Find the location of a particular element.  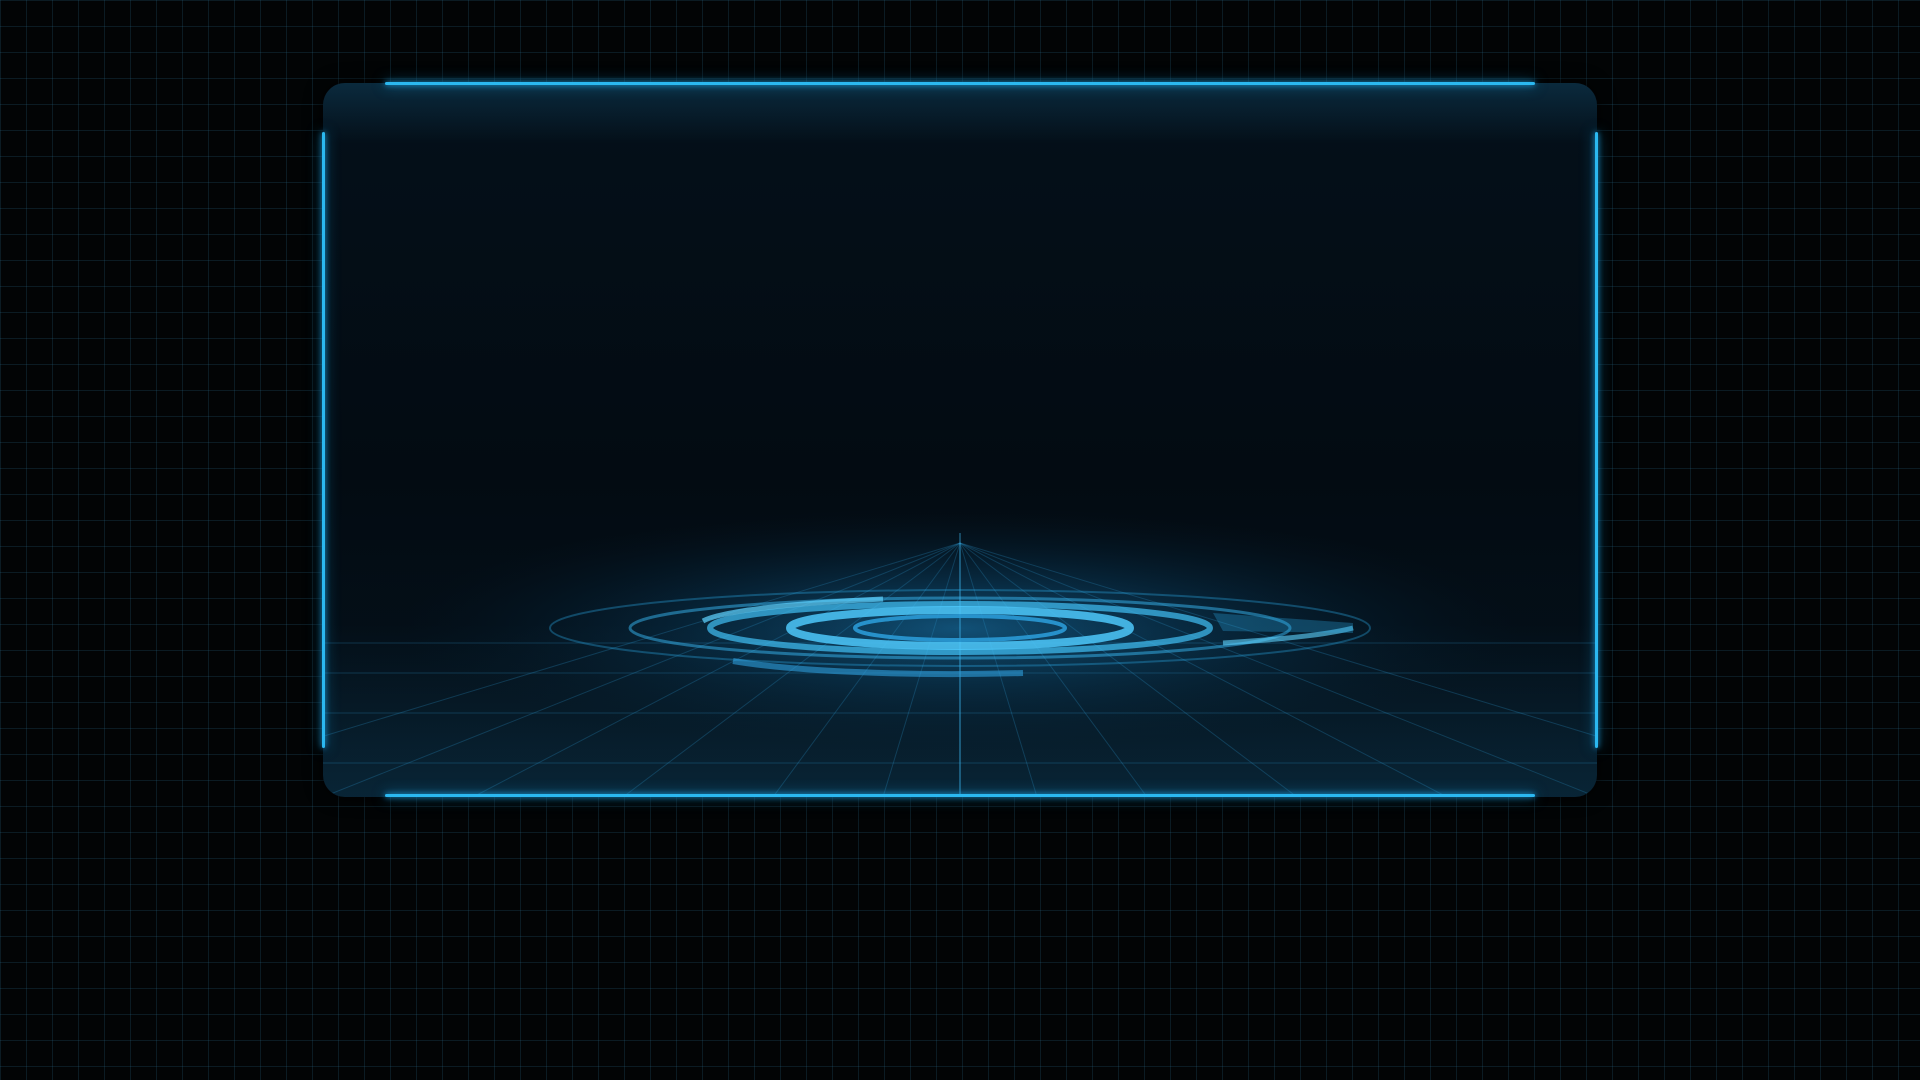

frame-edge-left is located at coordinates (323, 440).